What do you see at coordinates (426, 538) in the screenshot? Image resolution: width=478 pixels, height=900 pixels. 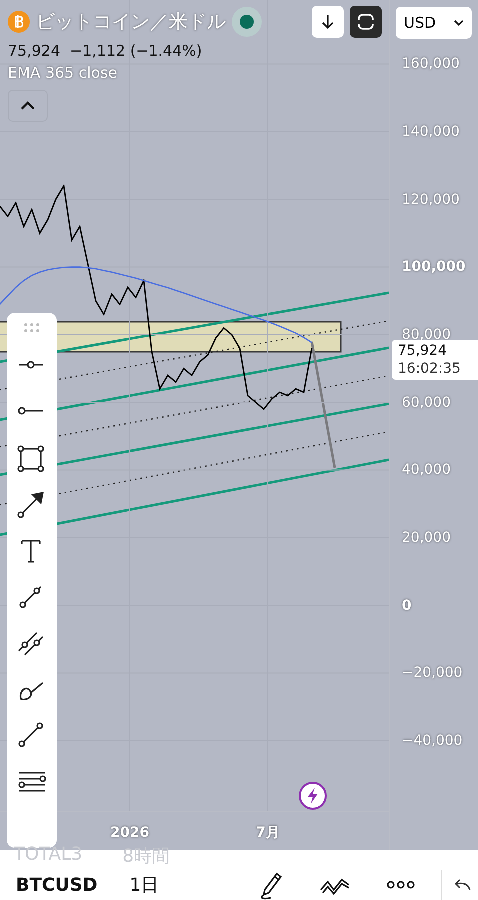 I see `axis-label: 20,000` at bounding box center [426, 538].